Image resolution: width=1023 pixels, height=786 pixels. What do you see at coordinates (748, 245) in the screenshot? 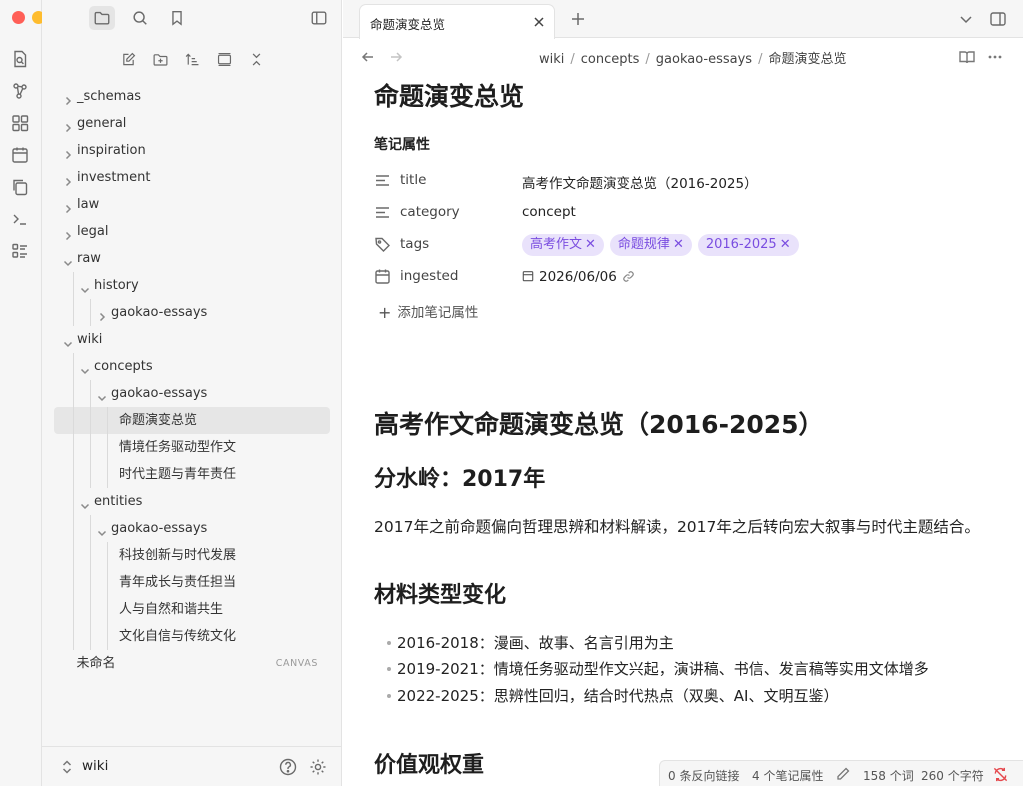
I see `tag-chip: 2016-2025 ✕` at bounding box center [748, 245].